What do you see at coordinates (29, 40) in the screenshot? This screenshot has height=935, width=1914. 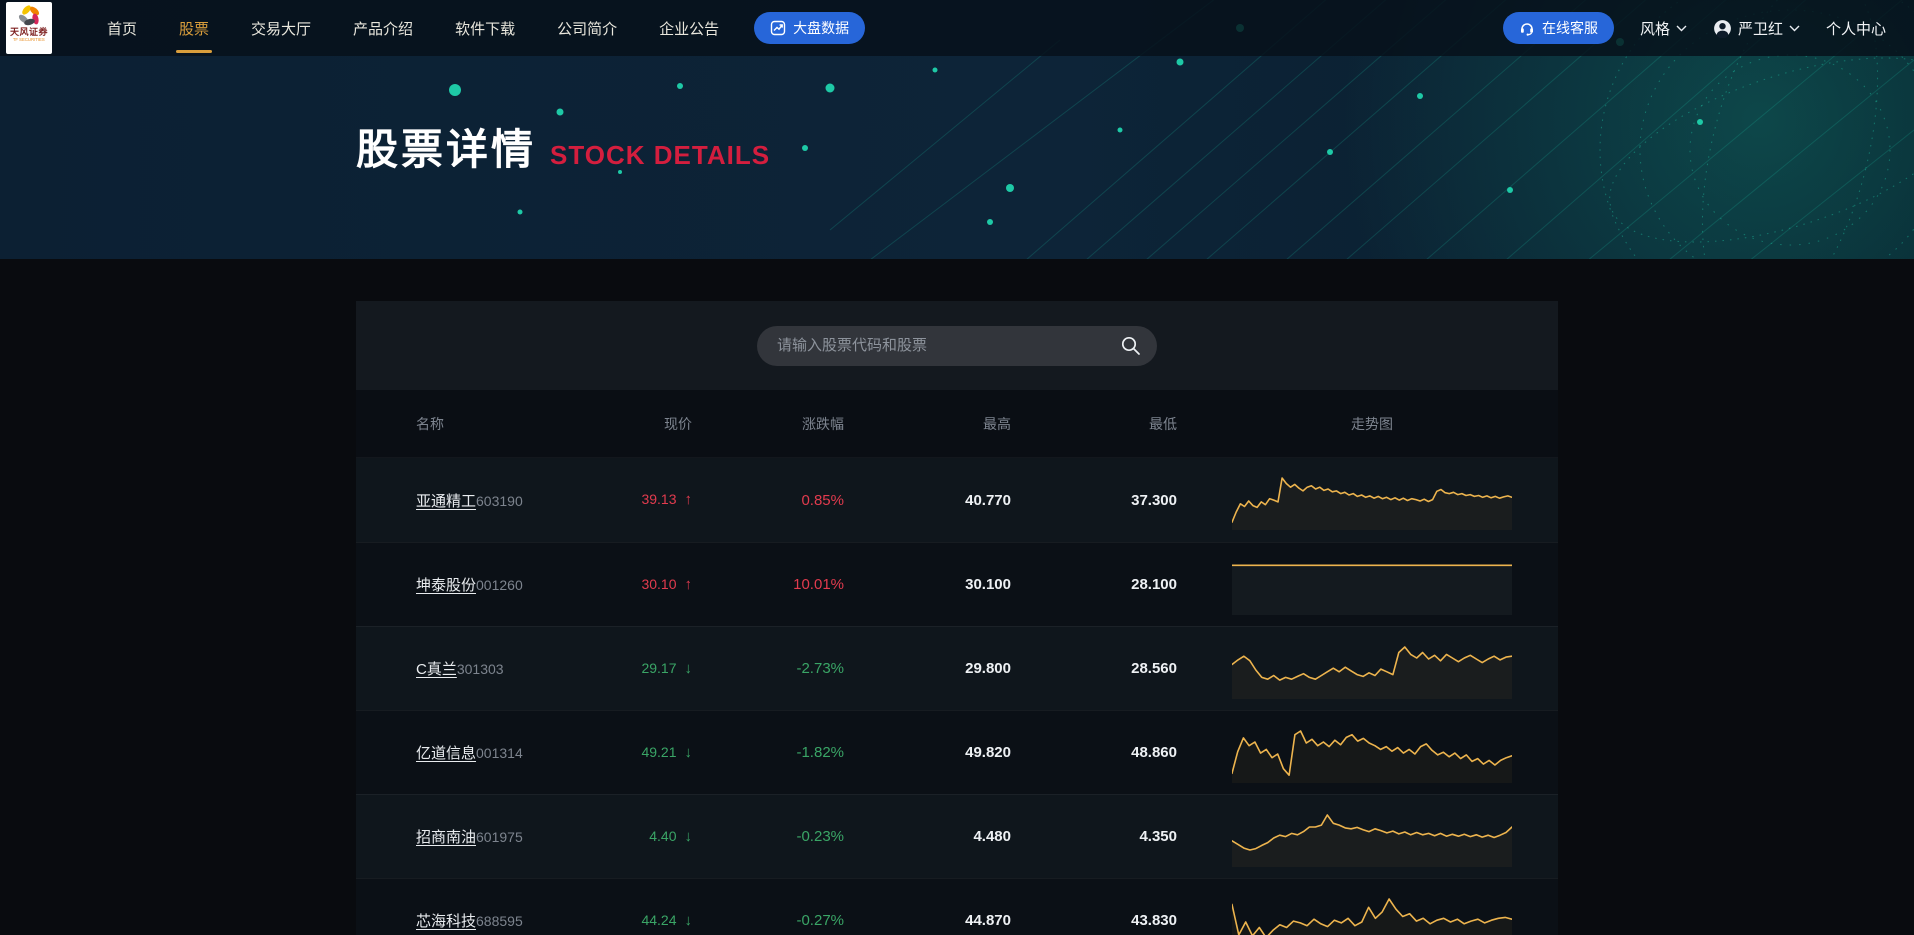 I see `brand-subname: TF SECURITIES` at bounding box center [29, 40].